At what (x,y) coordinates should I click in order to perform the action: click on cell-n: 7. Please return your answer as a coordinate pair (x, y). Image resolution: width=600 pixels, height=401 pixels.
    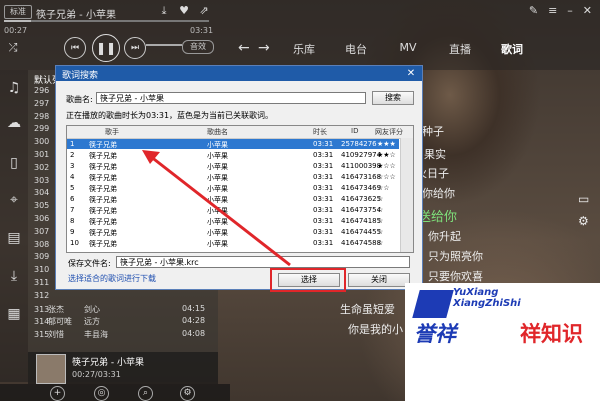
    Looking at the image, I should click on (72, 210).